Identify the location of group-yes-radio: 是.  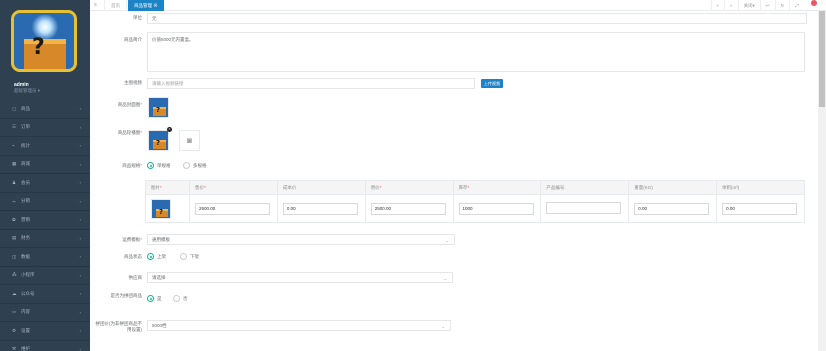
(154, 298).